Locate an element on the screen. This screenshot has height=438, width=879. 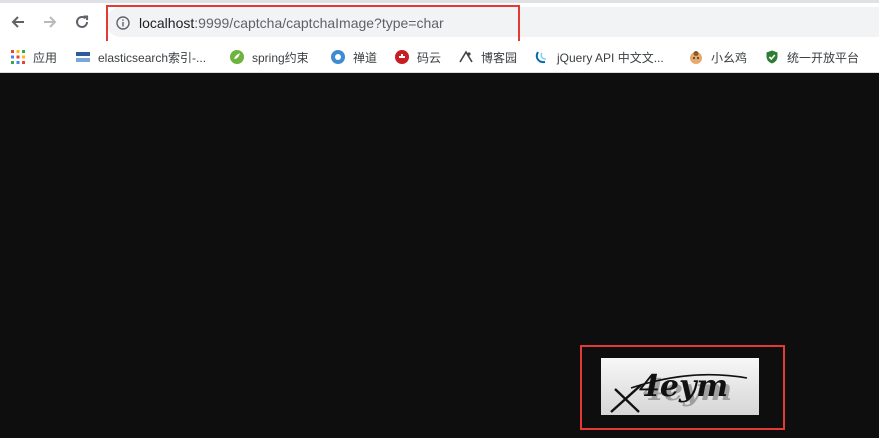
zentao-icon is located at coordinates (338, 57).